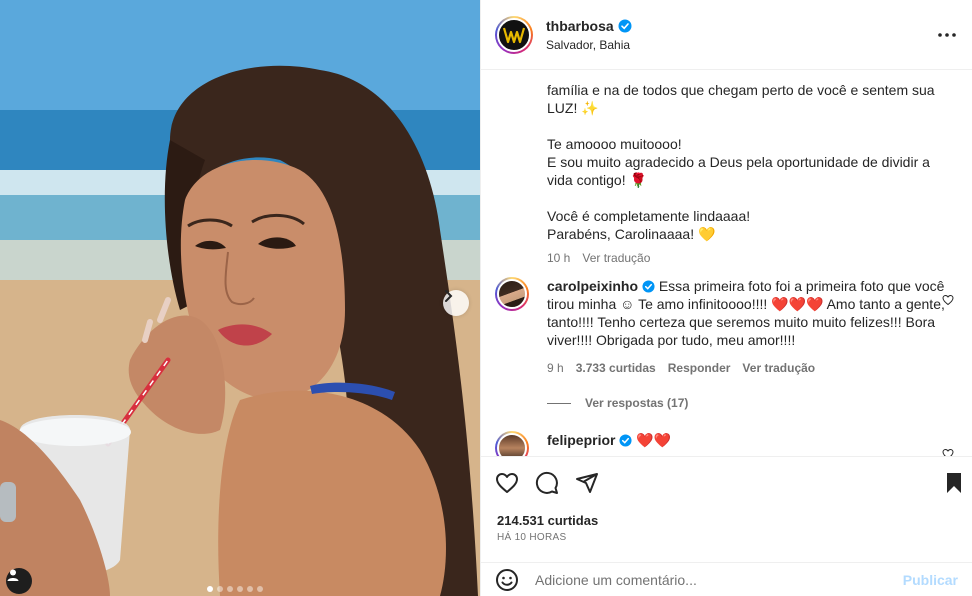 The height and width of the screenshot is (596, 972). I want to click on save-button, so click(954, 484).